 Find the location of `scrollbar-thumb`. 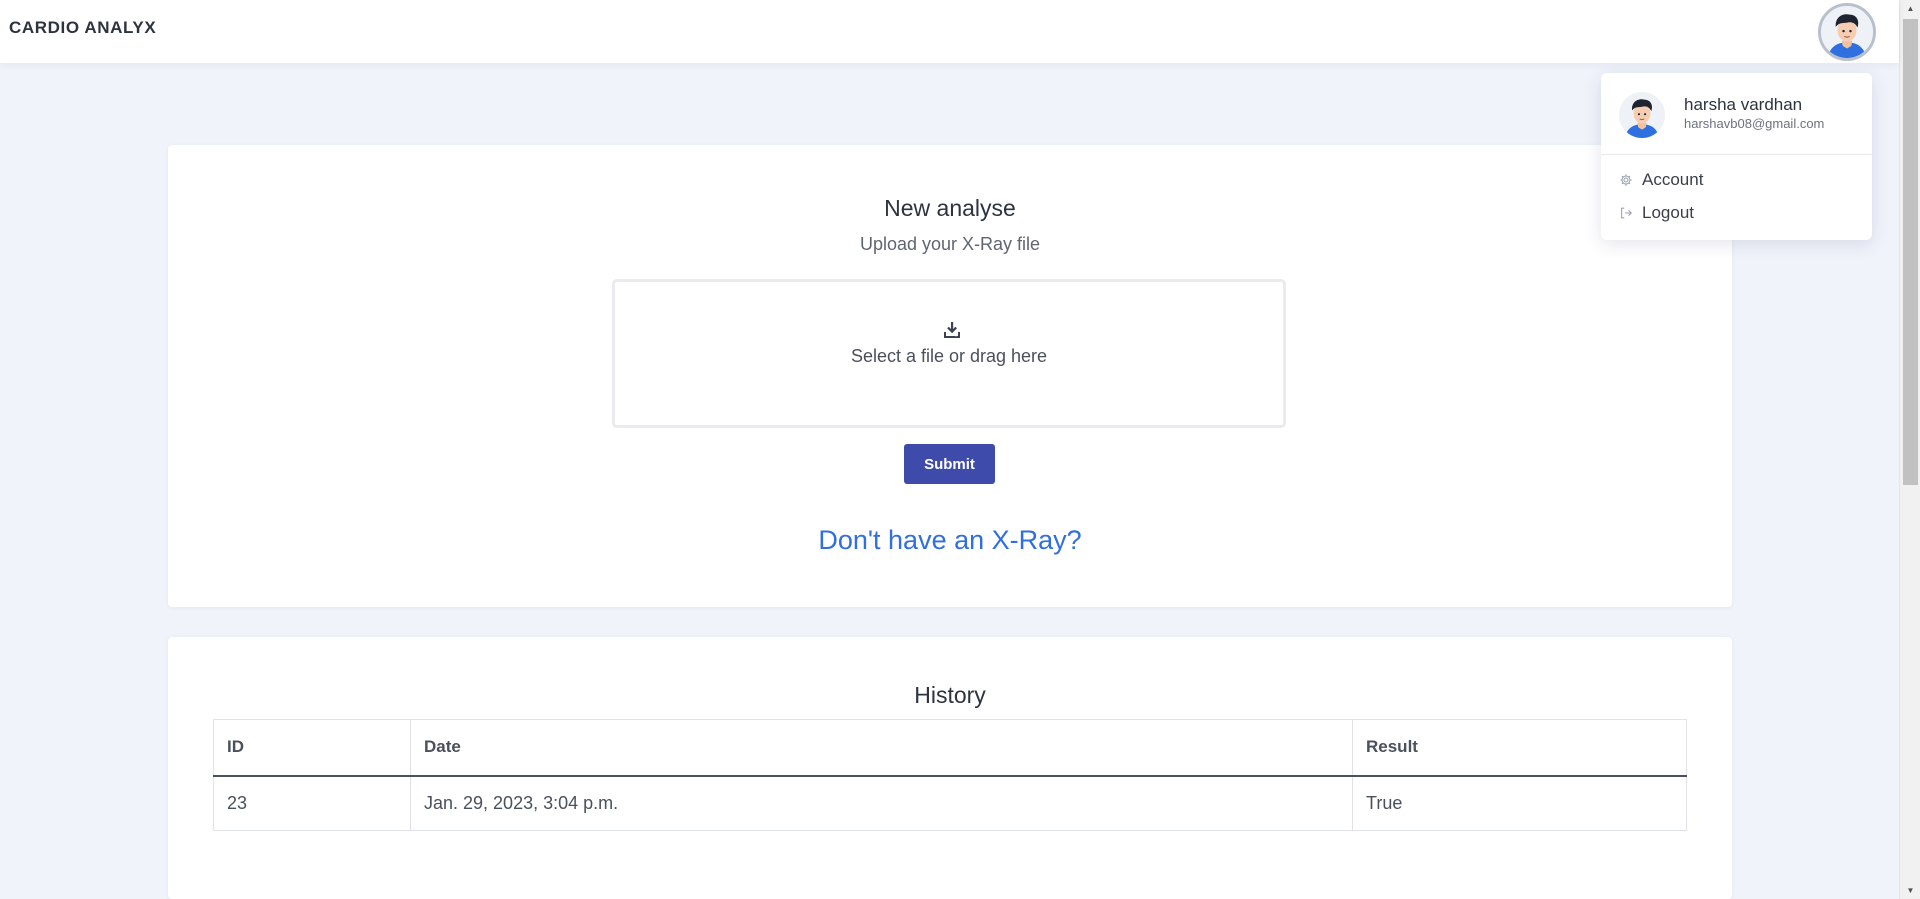

scrollbar-thumb is located at coordinates (1910, 252).